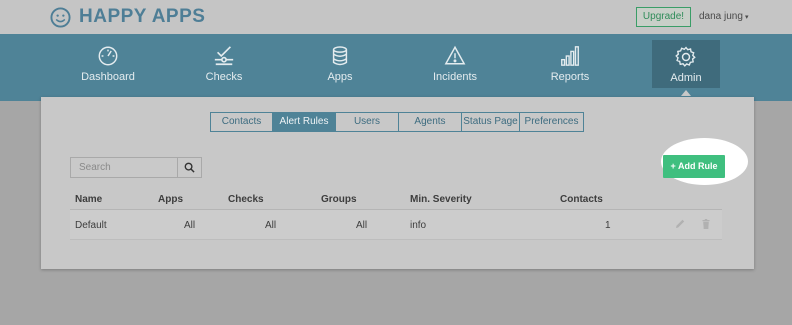 The height and width of the screenshot is (325, 792). I want to click on tab-users: Users, so click(367, 122).